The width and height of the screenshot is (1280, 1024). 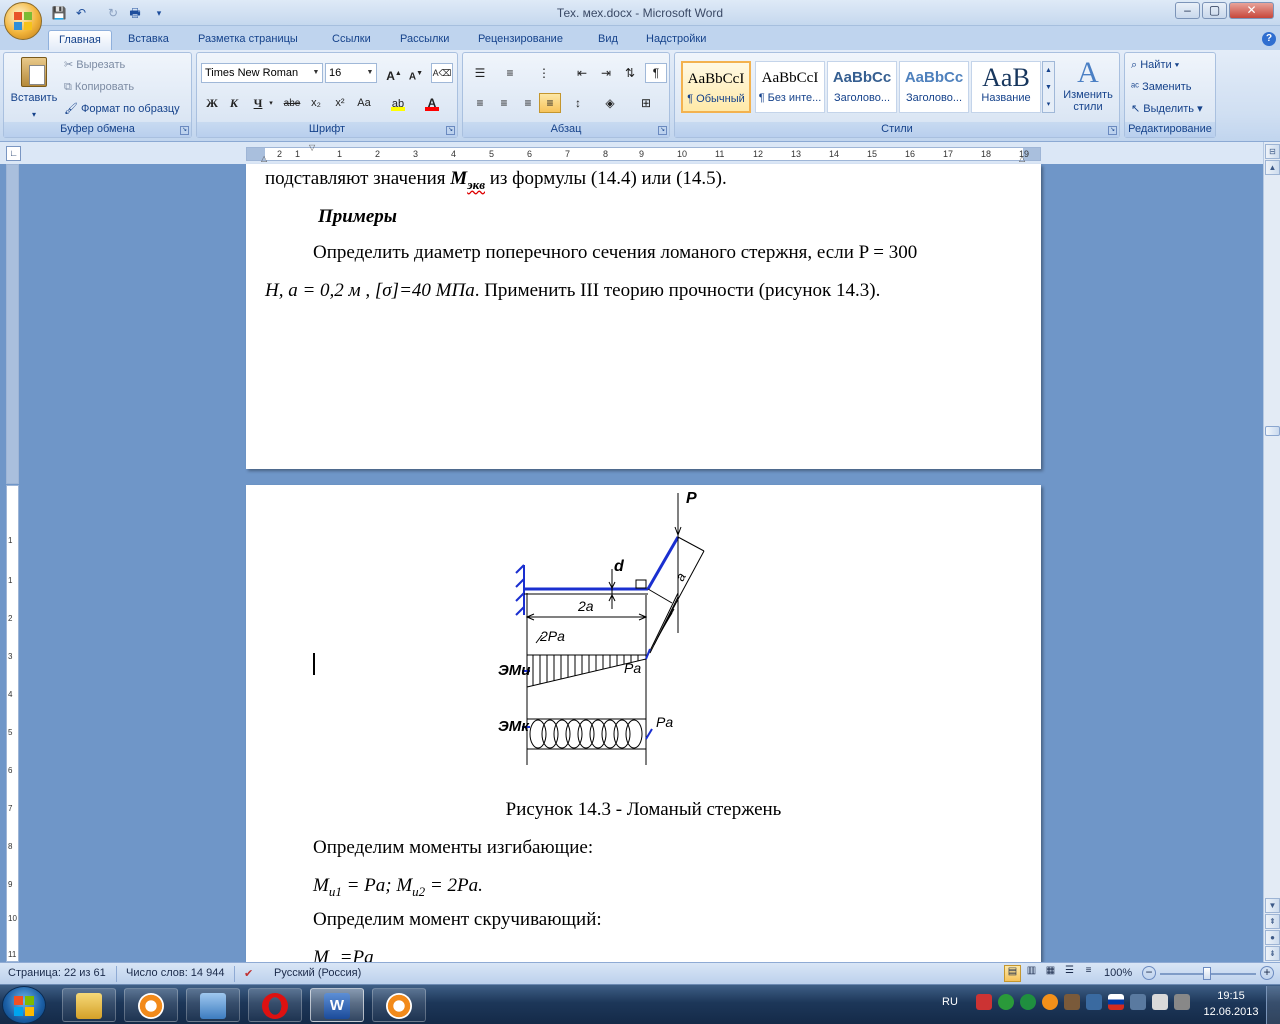 I want to click on show-marks-icon: ¶, so click(x=656, y=73).